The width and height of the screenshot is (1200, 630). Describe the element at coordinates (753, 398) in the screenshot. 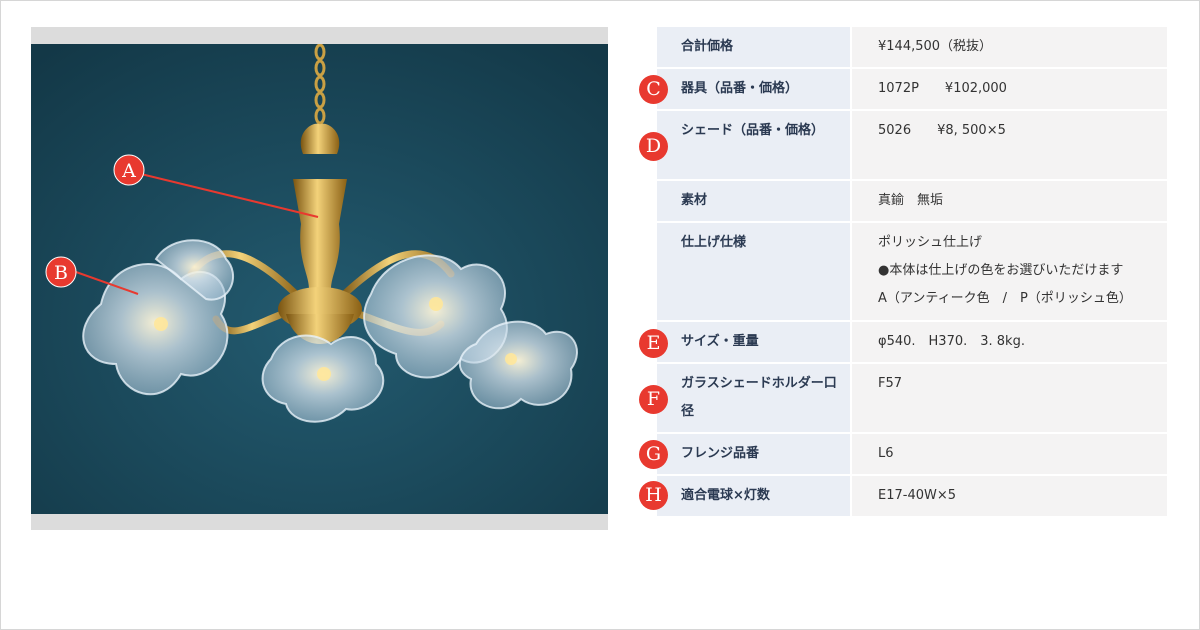

I see `spec-label: ガラスシェードホルダー口径` at that location.